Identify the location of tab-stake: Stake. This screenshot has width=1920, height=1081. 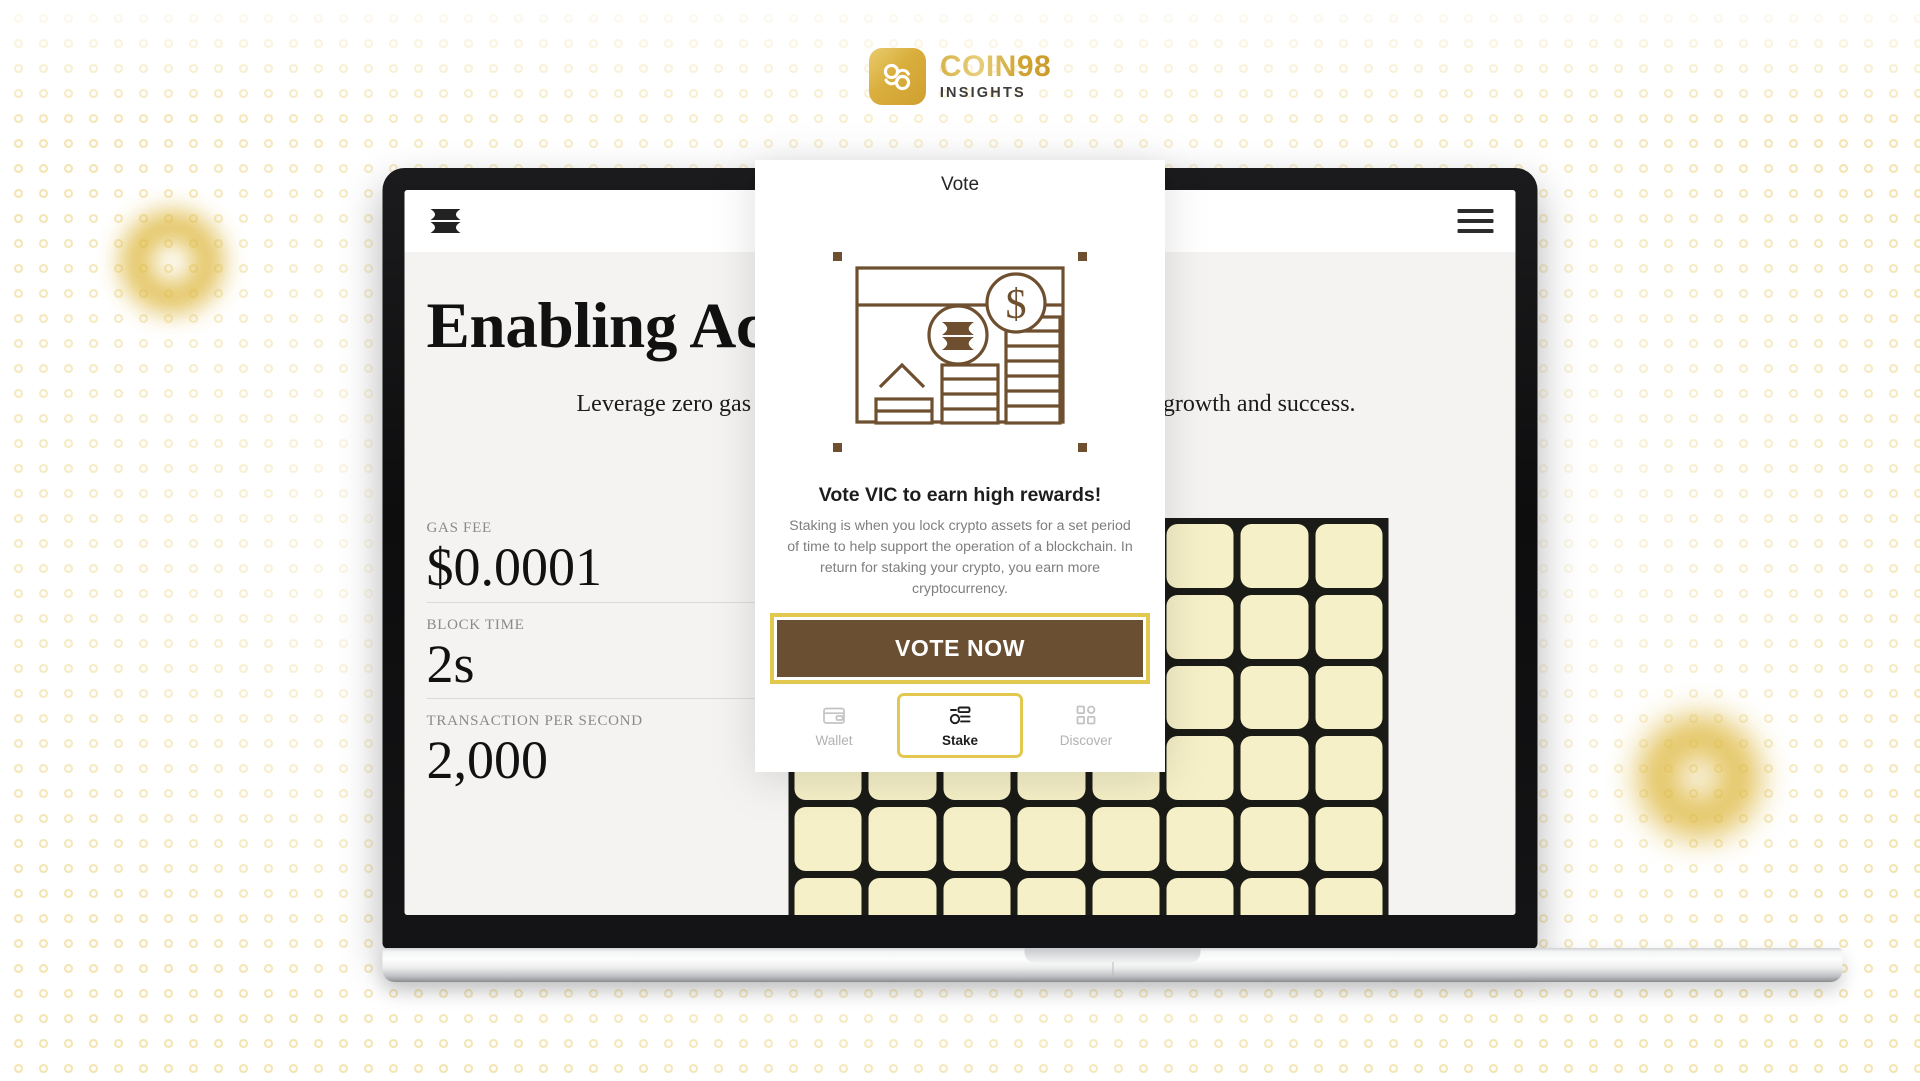
(960, 726).